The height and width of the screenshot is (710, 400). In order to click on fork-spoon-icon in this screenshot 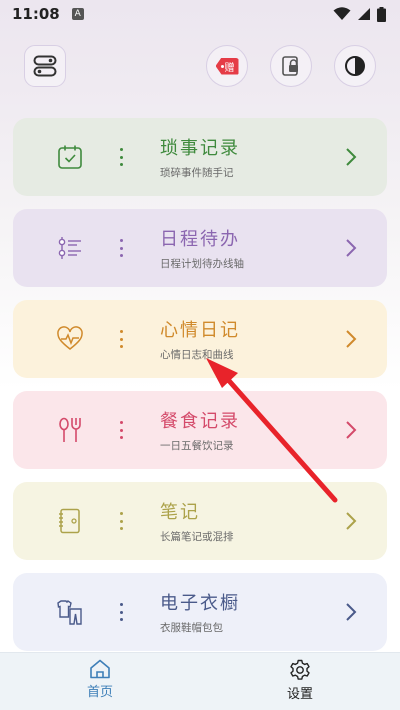, I will do `click(70, 429)`.